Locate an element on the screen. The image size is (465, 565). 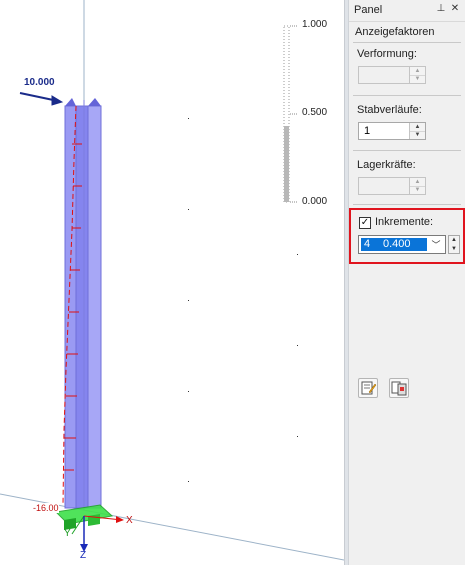
column-member is located at coordinates (83, 304).